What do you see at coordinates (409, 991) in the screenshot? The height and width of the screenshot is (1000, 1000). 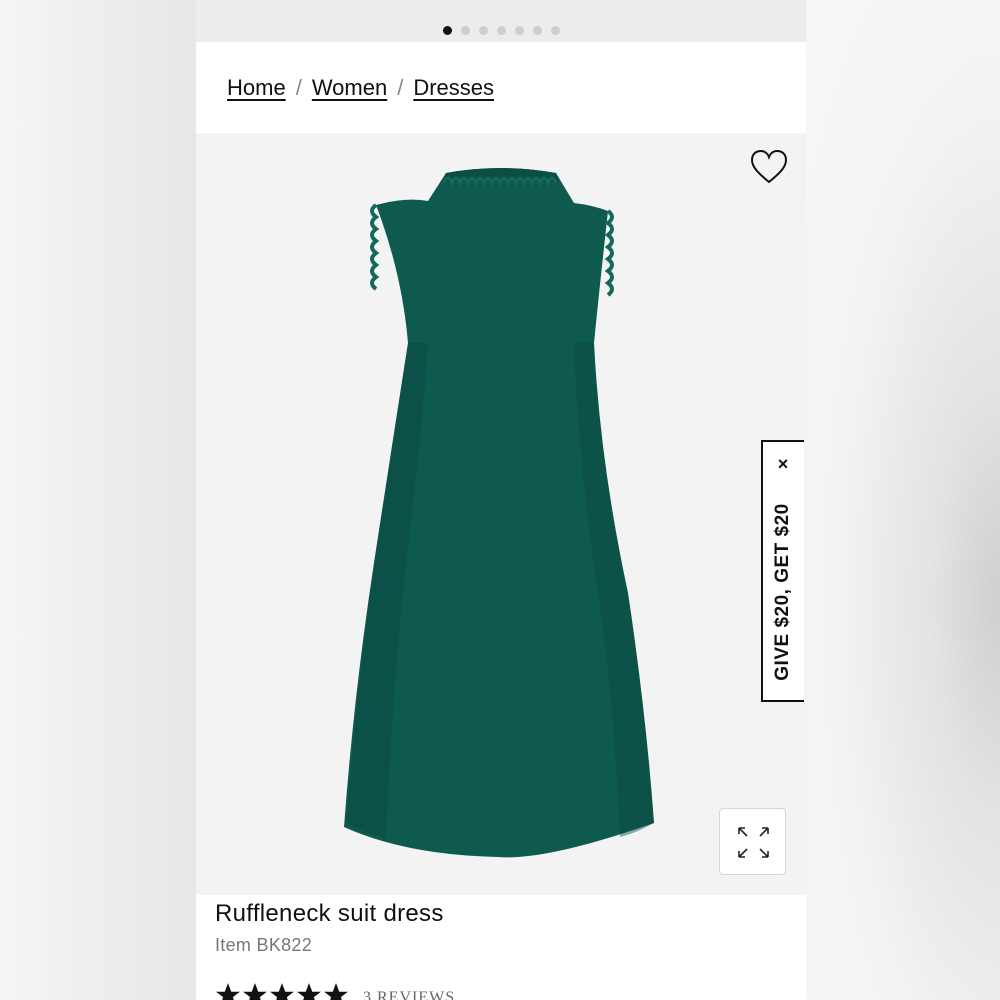 I see `reviews-link: 3 REVIEWS` at bounding box center [409, 991].